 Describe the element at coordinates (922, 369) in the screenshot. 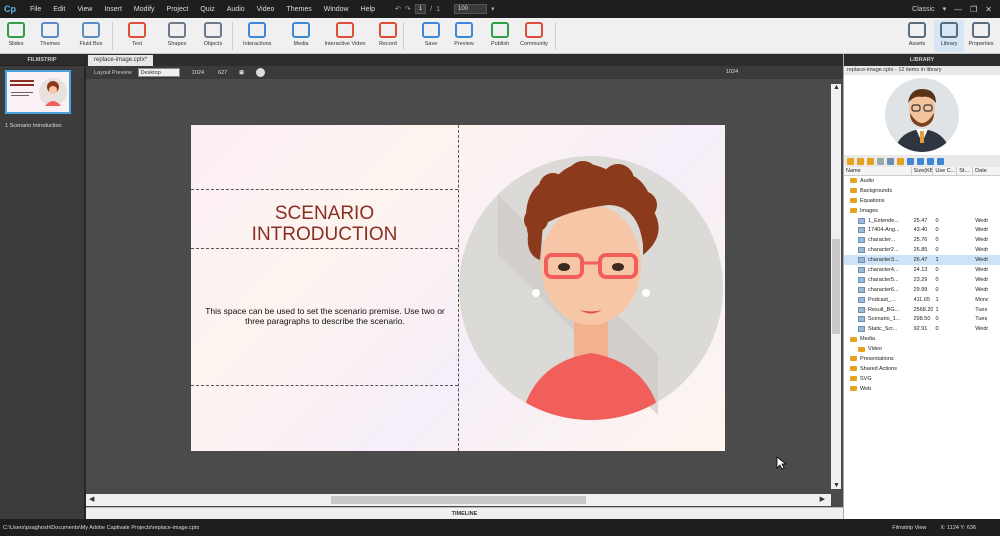

I see `library-folder: Shared Actions` at that location.